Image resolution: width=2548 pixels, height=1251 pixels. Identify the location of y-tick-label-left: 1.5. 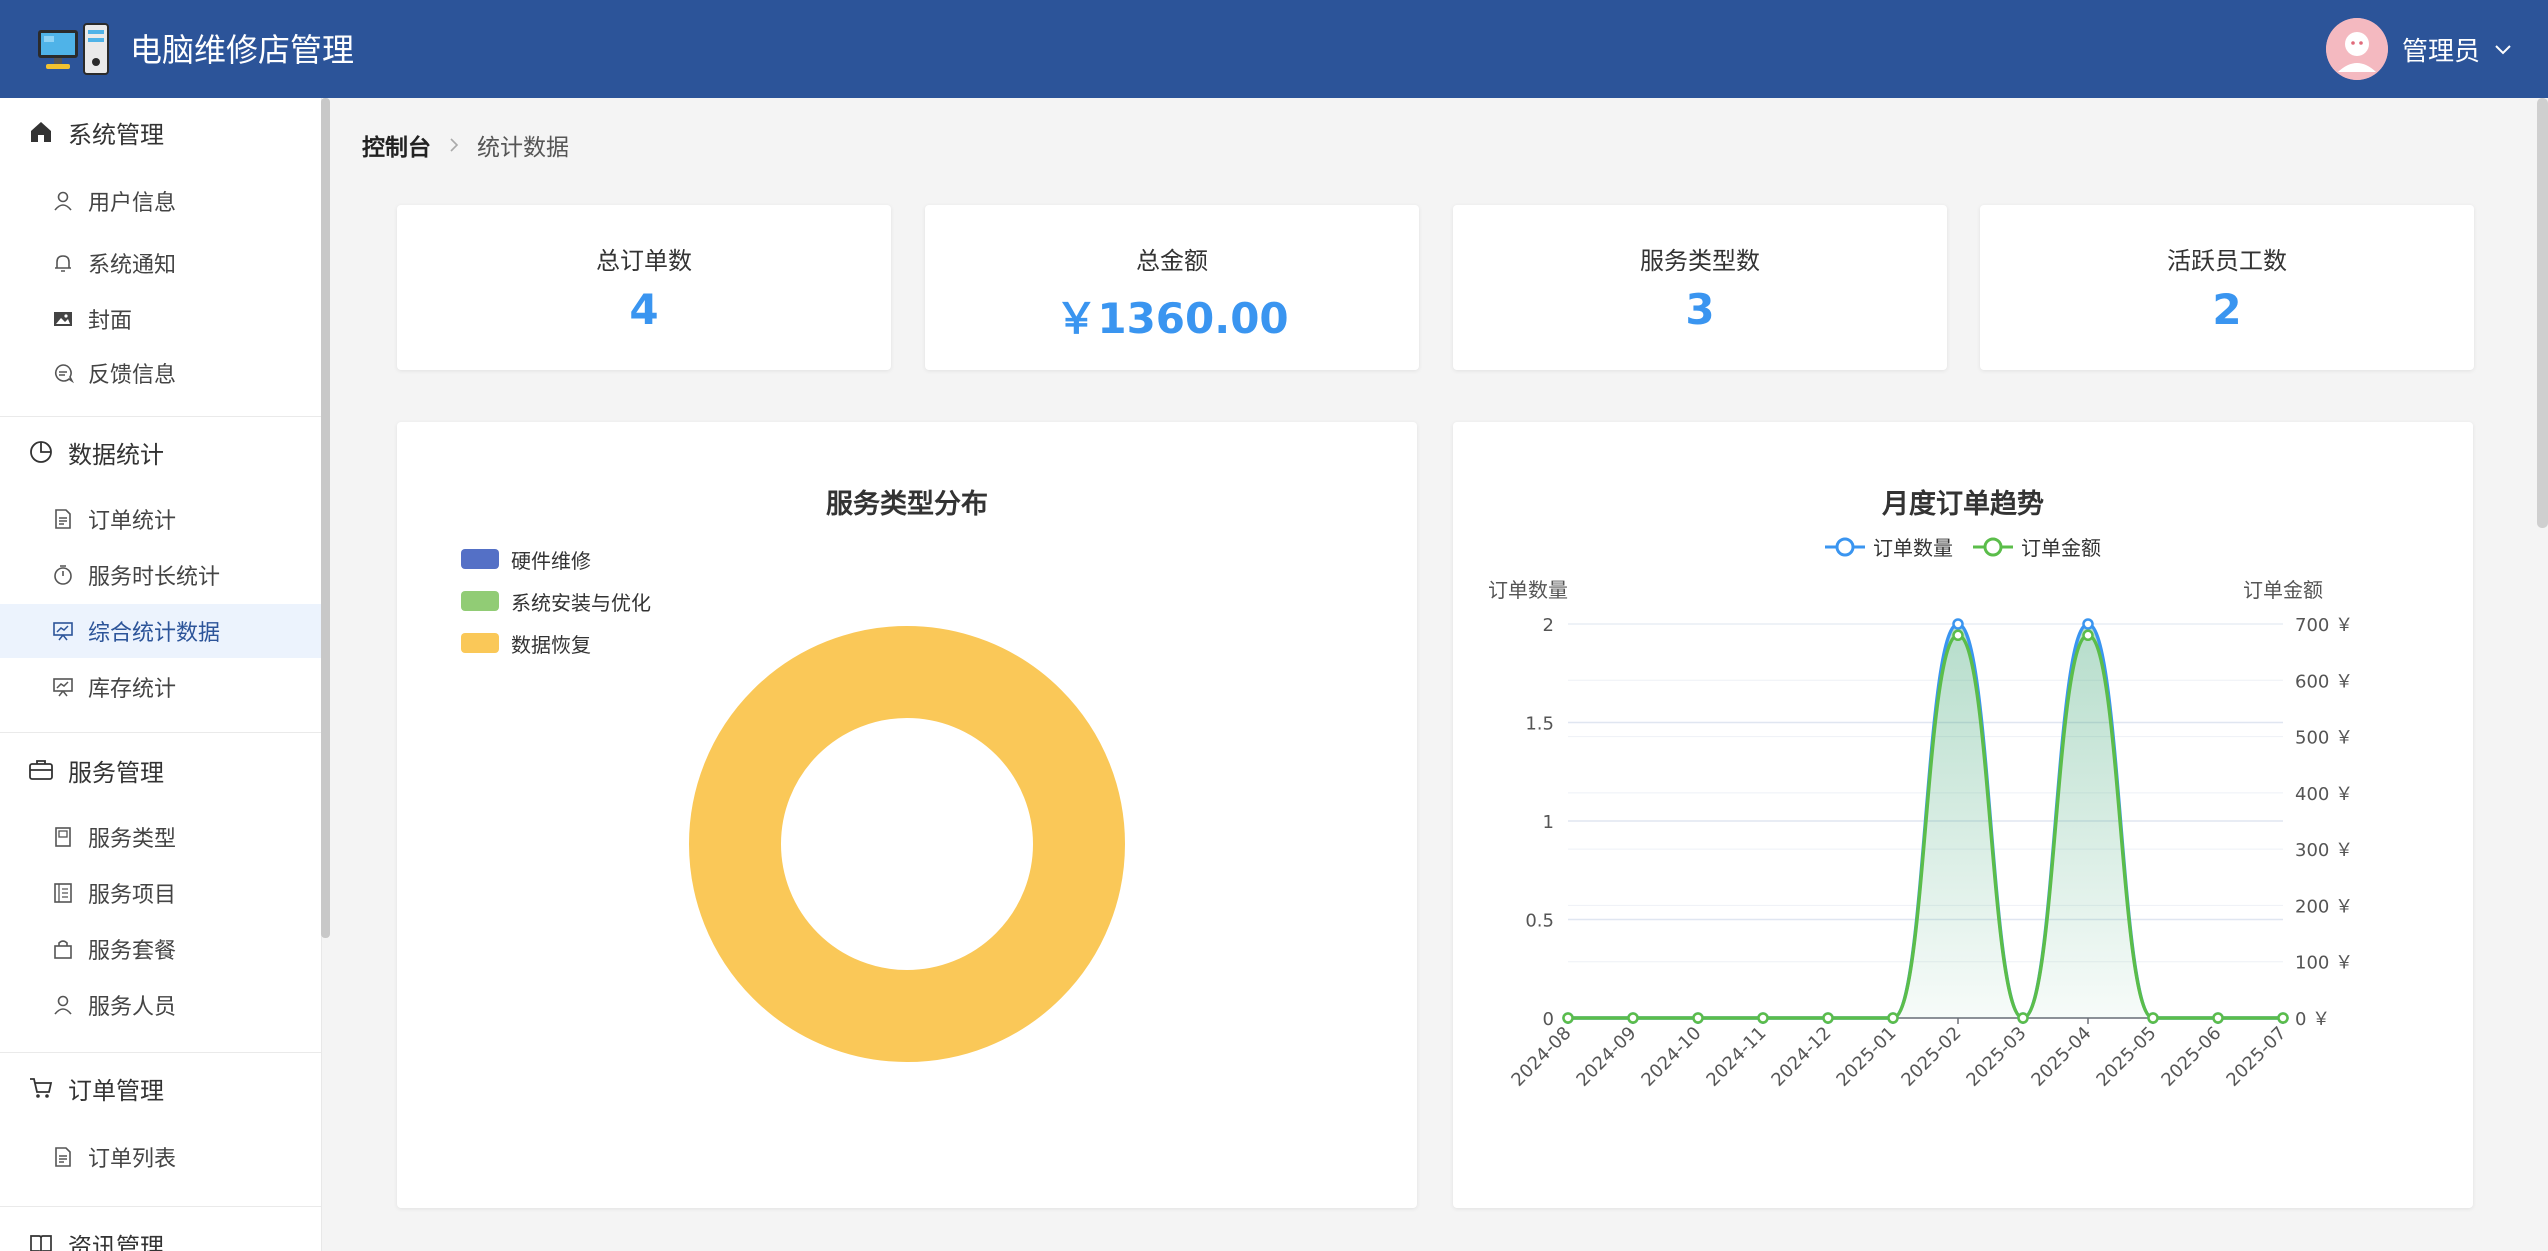
(1539, 724).